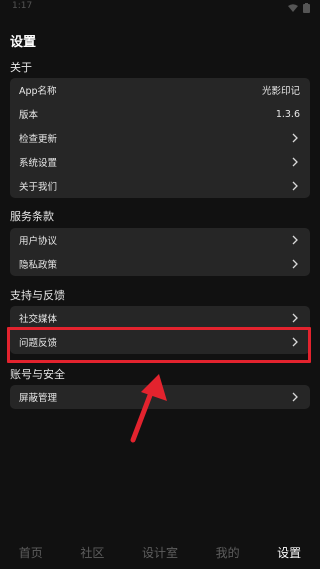  I want to click on row-system-settings: 系统设置, so click(160, 162).